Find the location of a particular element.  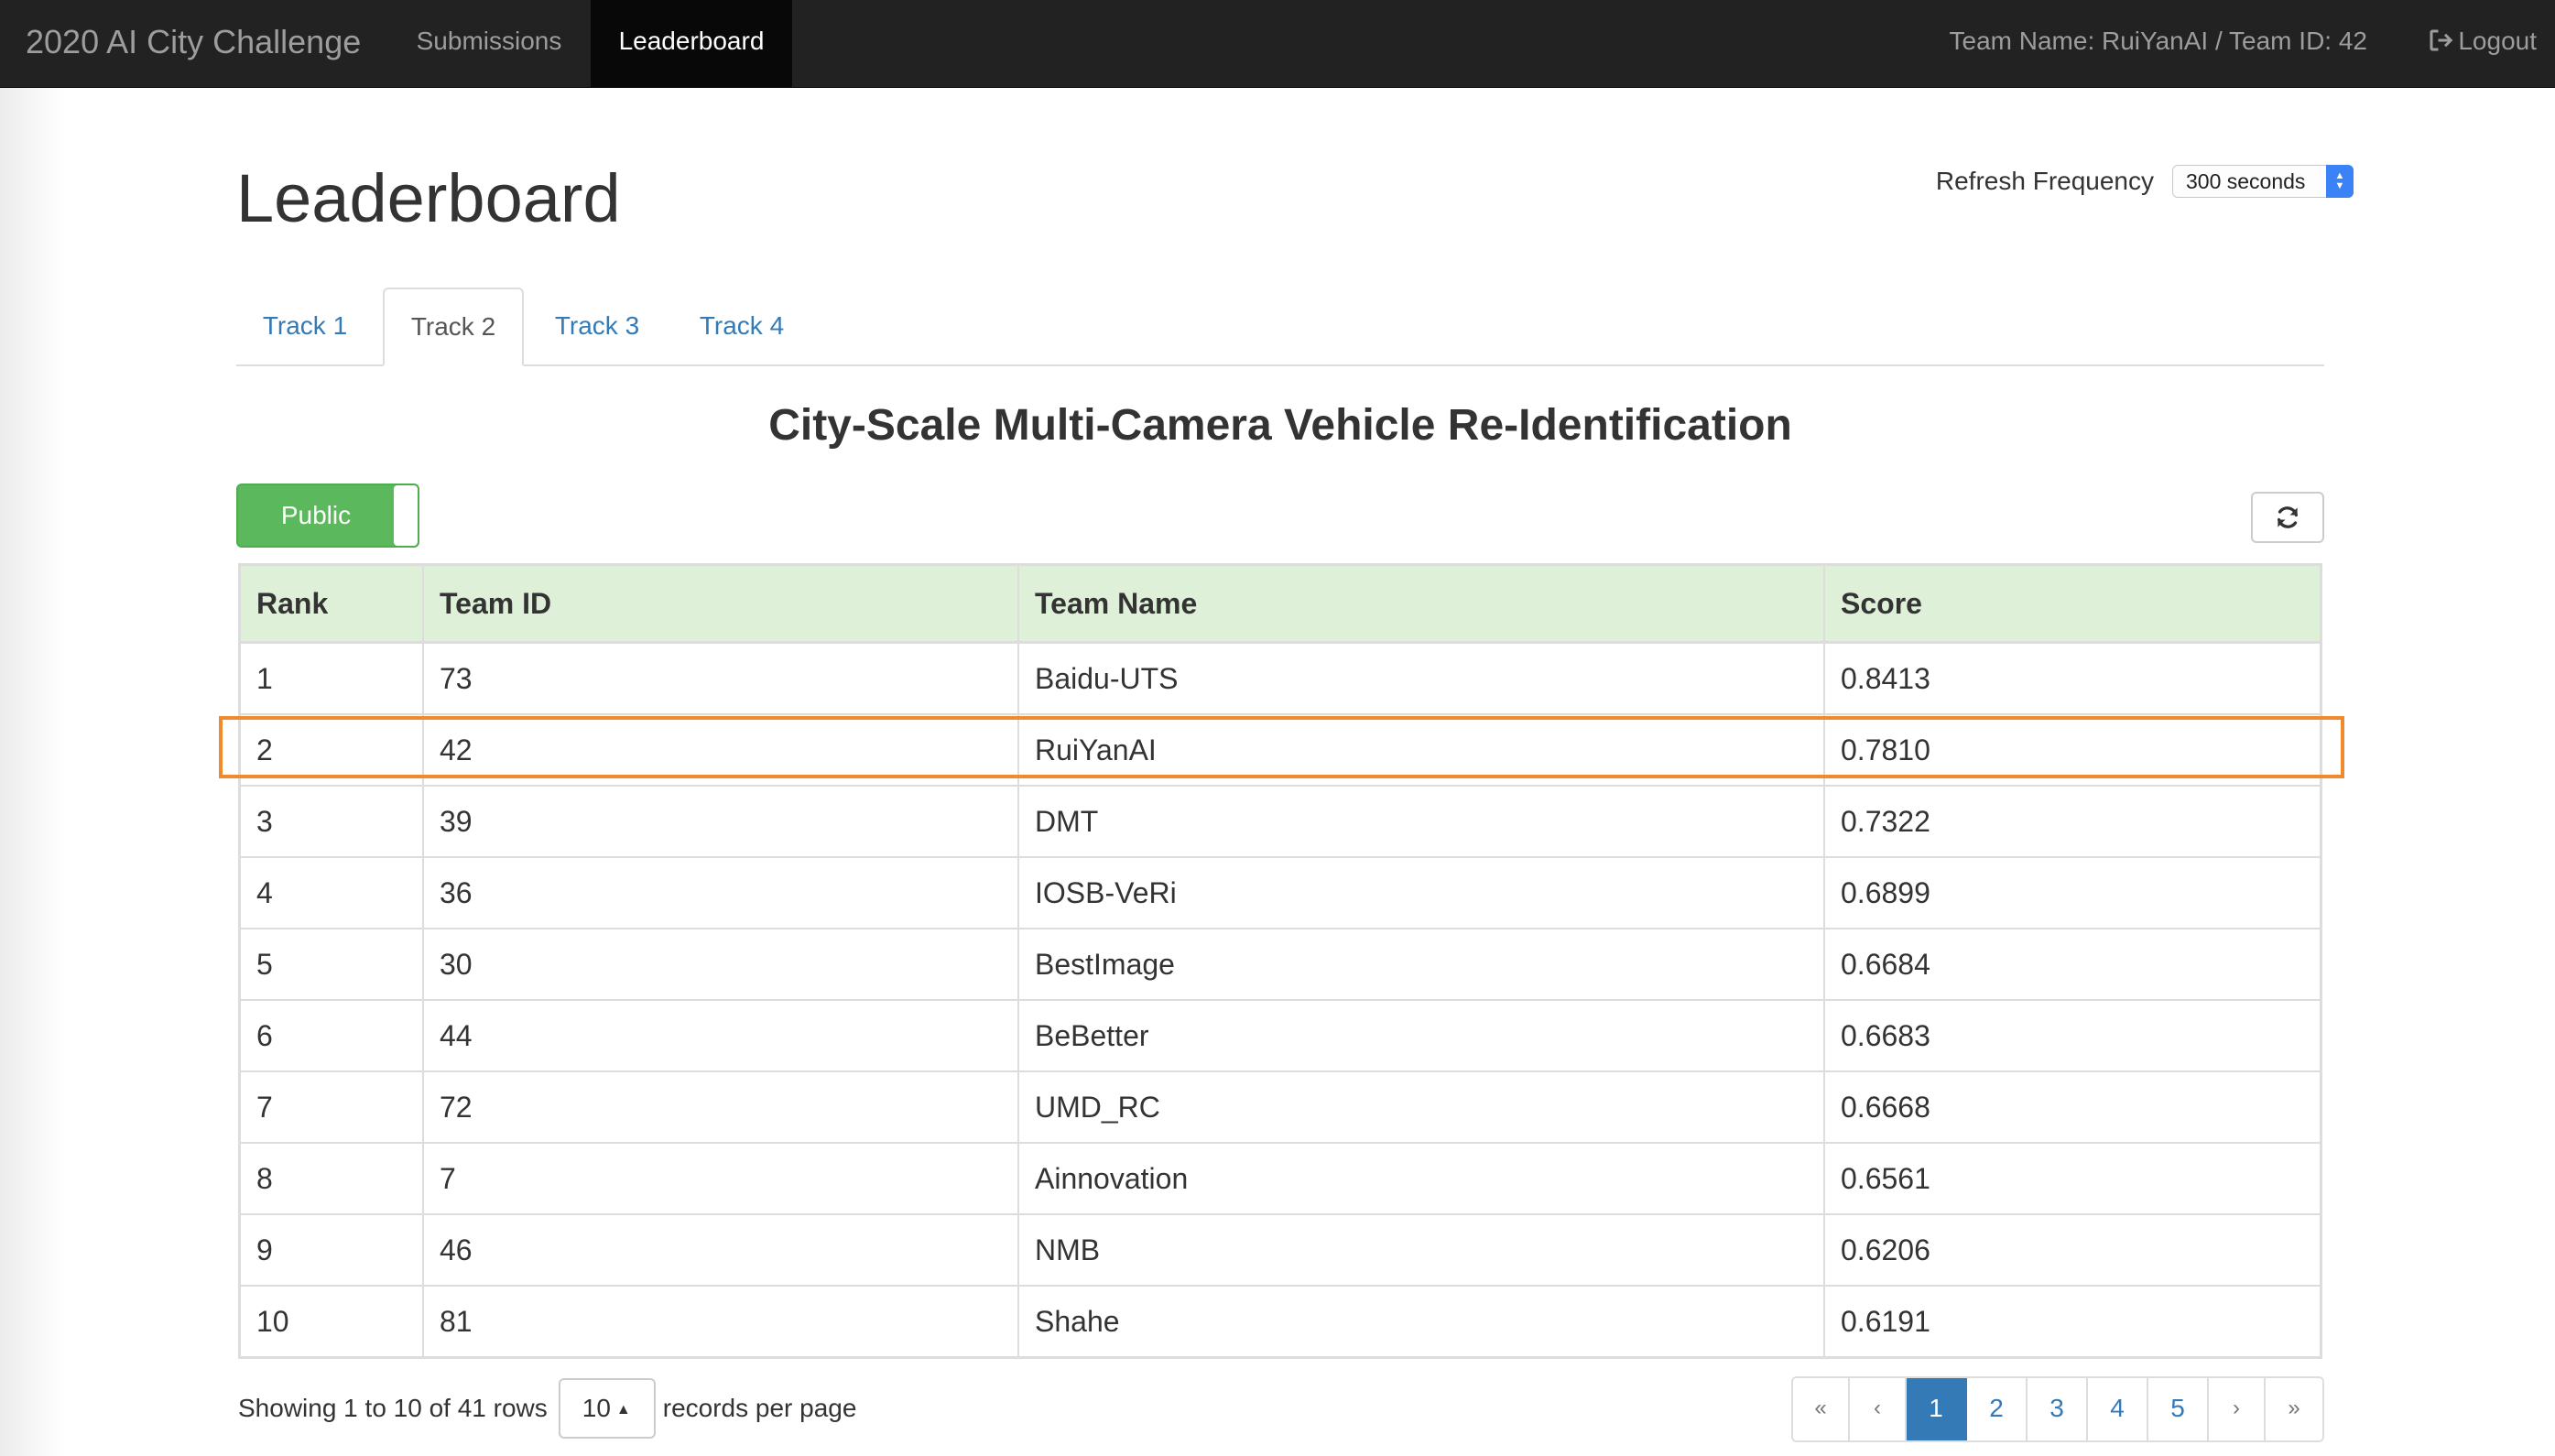

team-id-cell: 7 is located at coordinates (721, 1179).